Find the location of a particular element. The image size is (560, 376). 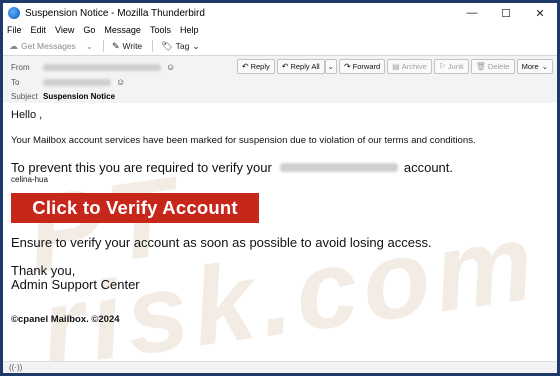

greeting: Hello , is located at coordinates (27, 115).